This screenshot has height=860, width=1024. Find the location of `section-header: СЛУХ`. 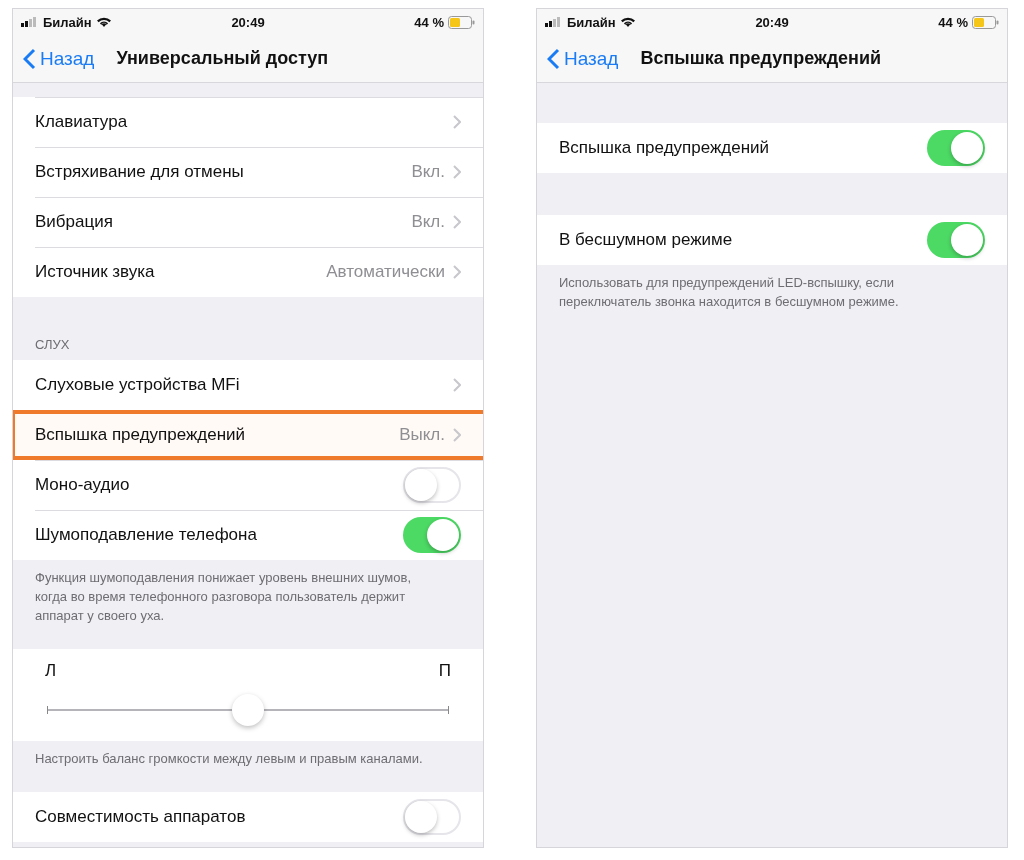

section-header: СЛУХ is located at coordinates (52, 345).